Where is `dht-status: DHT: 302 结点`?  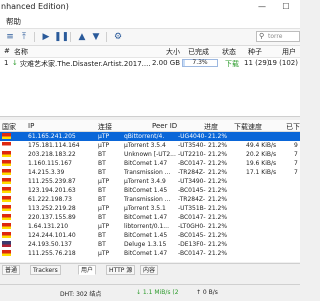 dht-status: DHT: 302 结点 is located at coordinates (81, 294).